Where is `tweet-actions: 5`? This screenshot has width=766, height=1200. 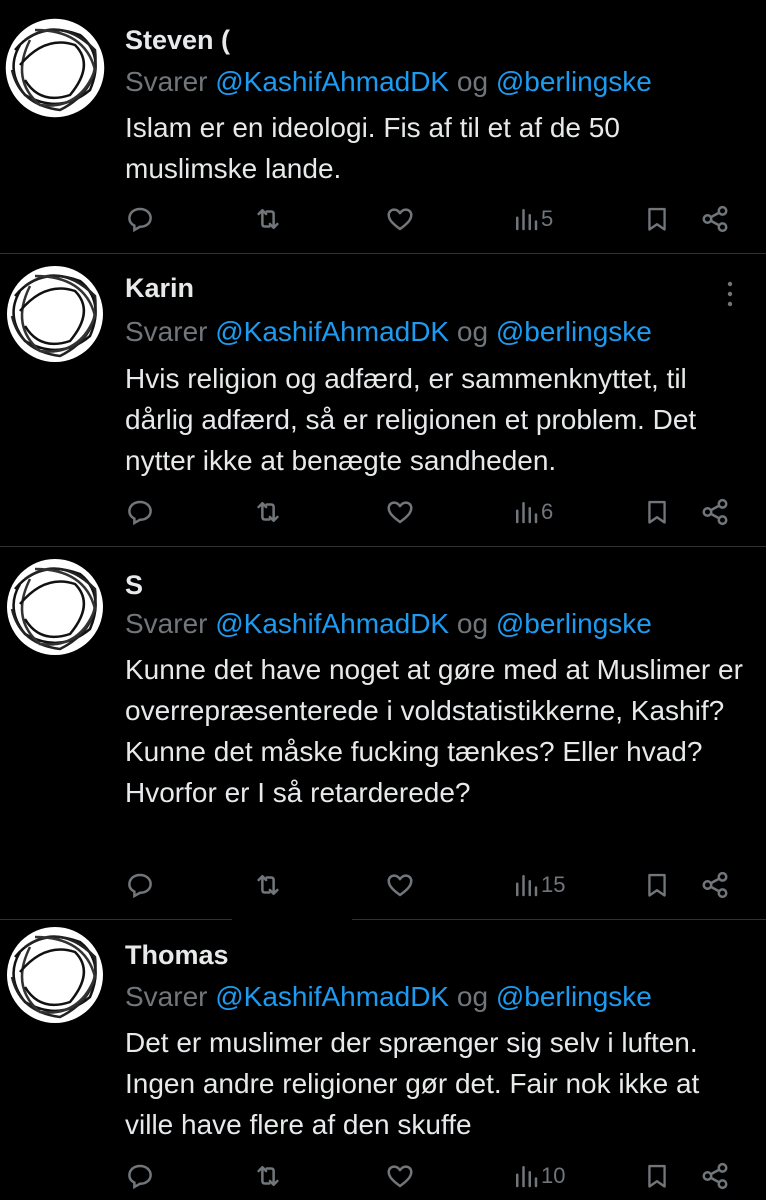
tweet-actions: 5 is located at coordinates (432, 219).